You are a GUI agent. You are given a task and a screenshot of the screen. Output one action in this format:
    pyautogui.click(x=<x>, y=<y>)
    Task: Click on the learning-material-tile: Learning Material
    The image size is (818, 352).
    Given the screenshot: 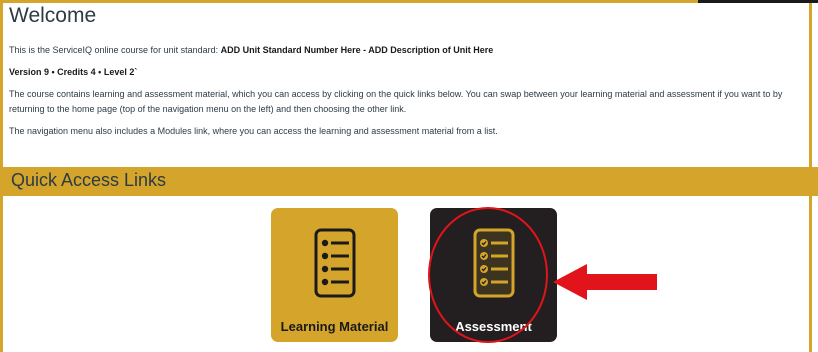 What is the action you would take?
    pyautogui.click(x=334, y=275)
    